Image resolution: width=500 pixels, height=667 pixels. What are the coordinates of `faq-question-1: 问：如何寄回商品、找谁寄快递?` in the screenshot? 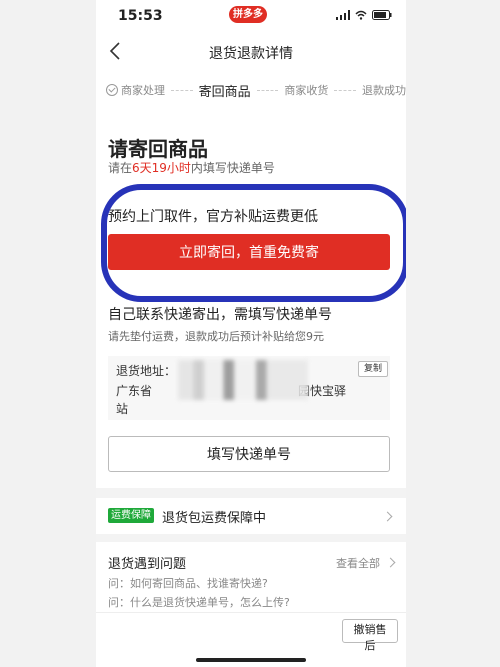 It's located at (188, 583).